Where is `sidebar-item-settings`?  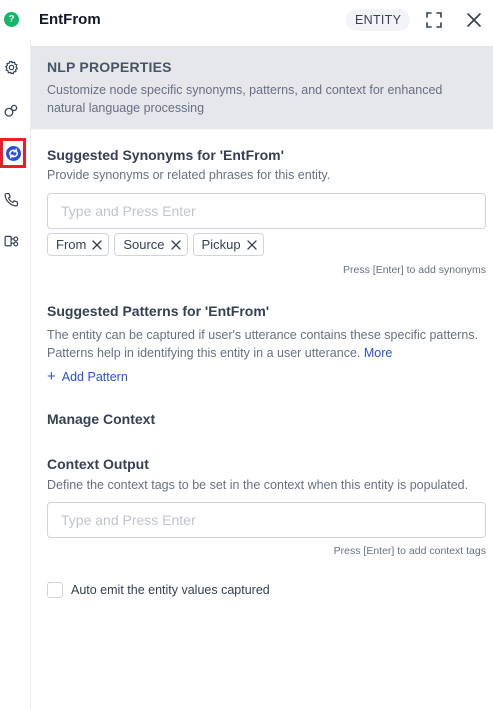 sidebar-item-settings is located at coordinates (11, 67).